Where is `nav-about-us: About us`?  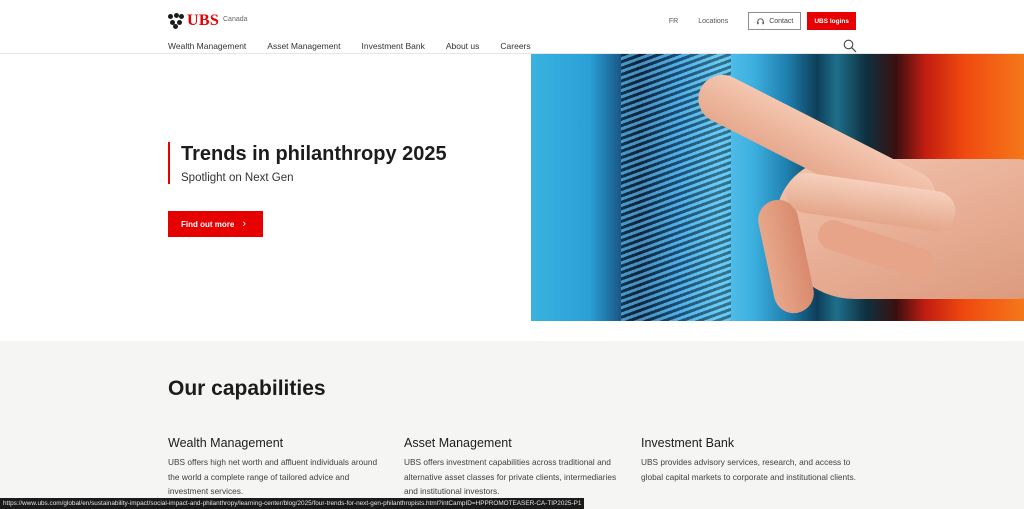
nav-about-us: About us is located at coordinates (463, 46).